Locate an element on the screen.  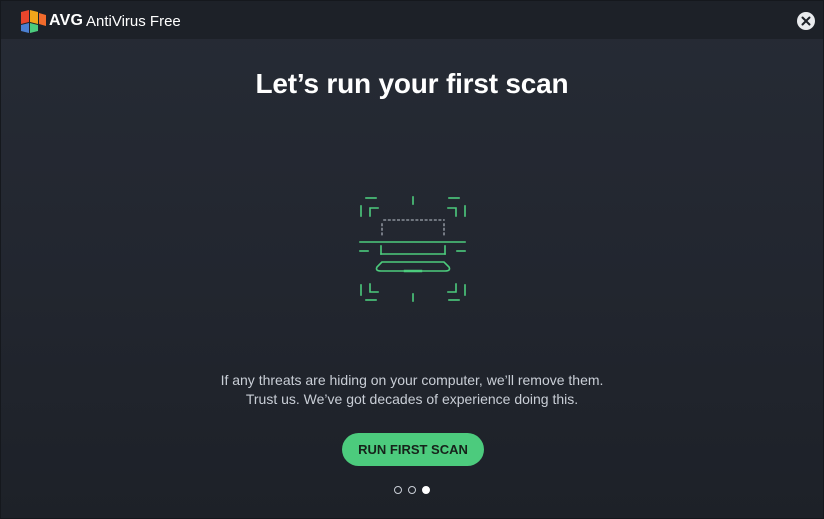
run-first-scan-button: RUN FIRST SCAN is located at coordinates (413, 449).